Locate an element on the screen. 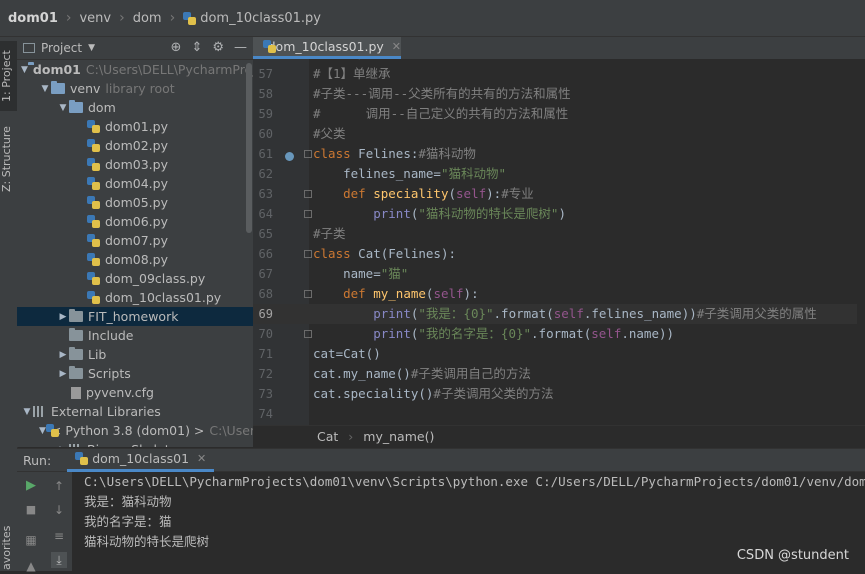 This screenshot has height=574, width=865. code-line: 73 cat.speciality()#子类调用父类的方法 is located at coordinates (559, 394).